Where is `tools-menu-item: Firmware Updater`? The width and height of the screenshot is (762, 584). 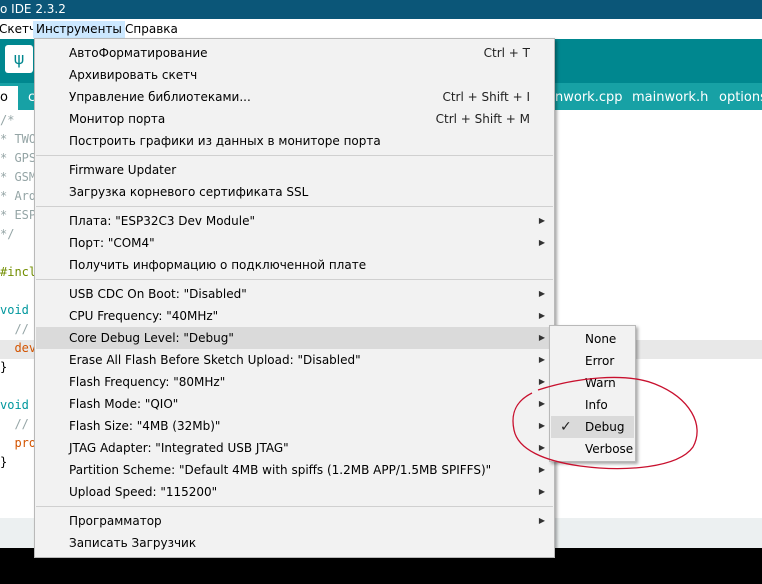
tools-menu-item: Firmware Updater is located at coordinates (294, 170).